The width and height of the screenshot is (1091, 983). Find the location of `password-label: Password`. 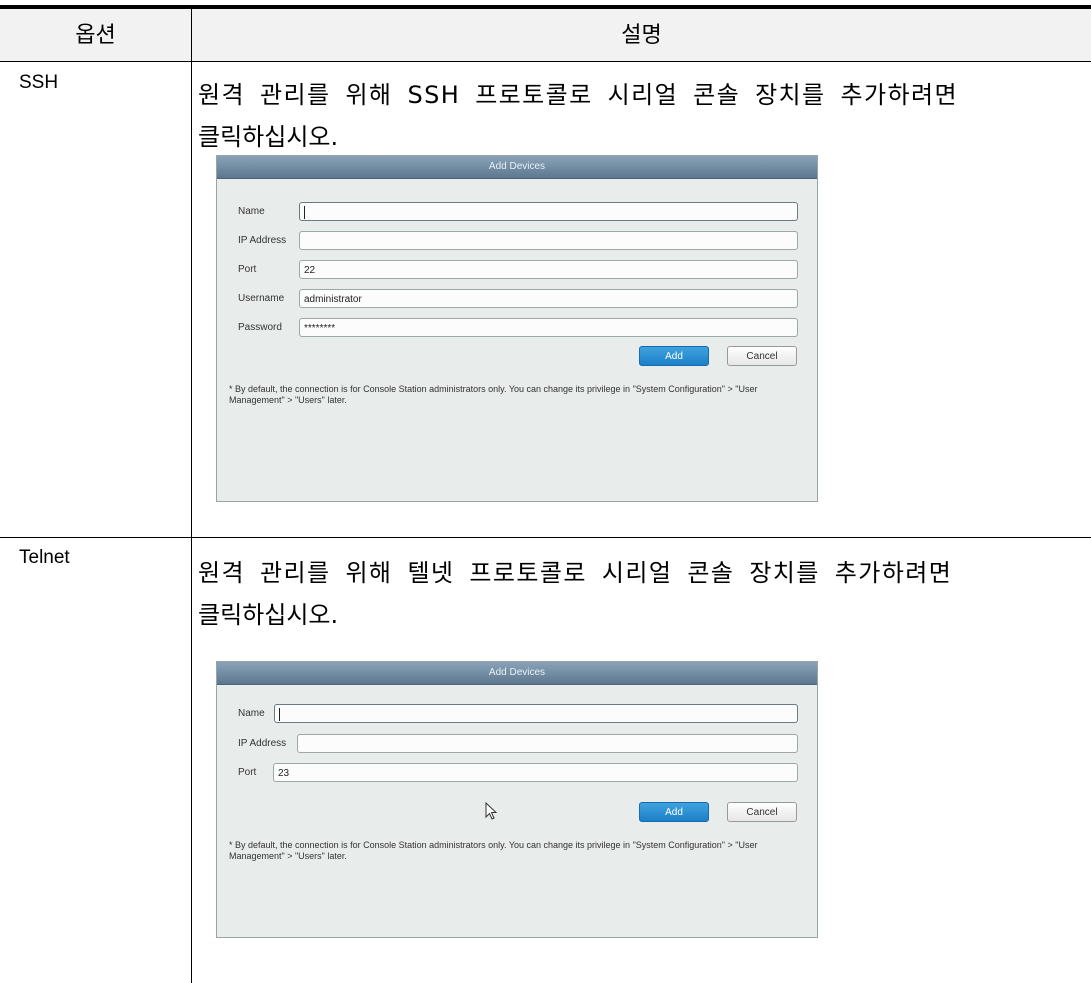

password-label: Password is located at coordinates (260, 327).